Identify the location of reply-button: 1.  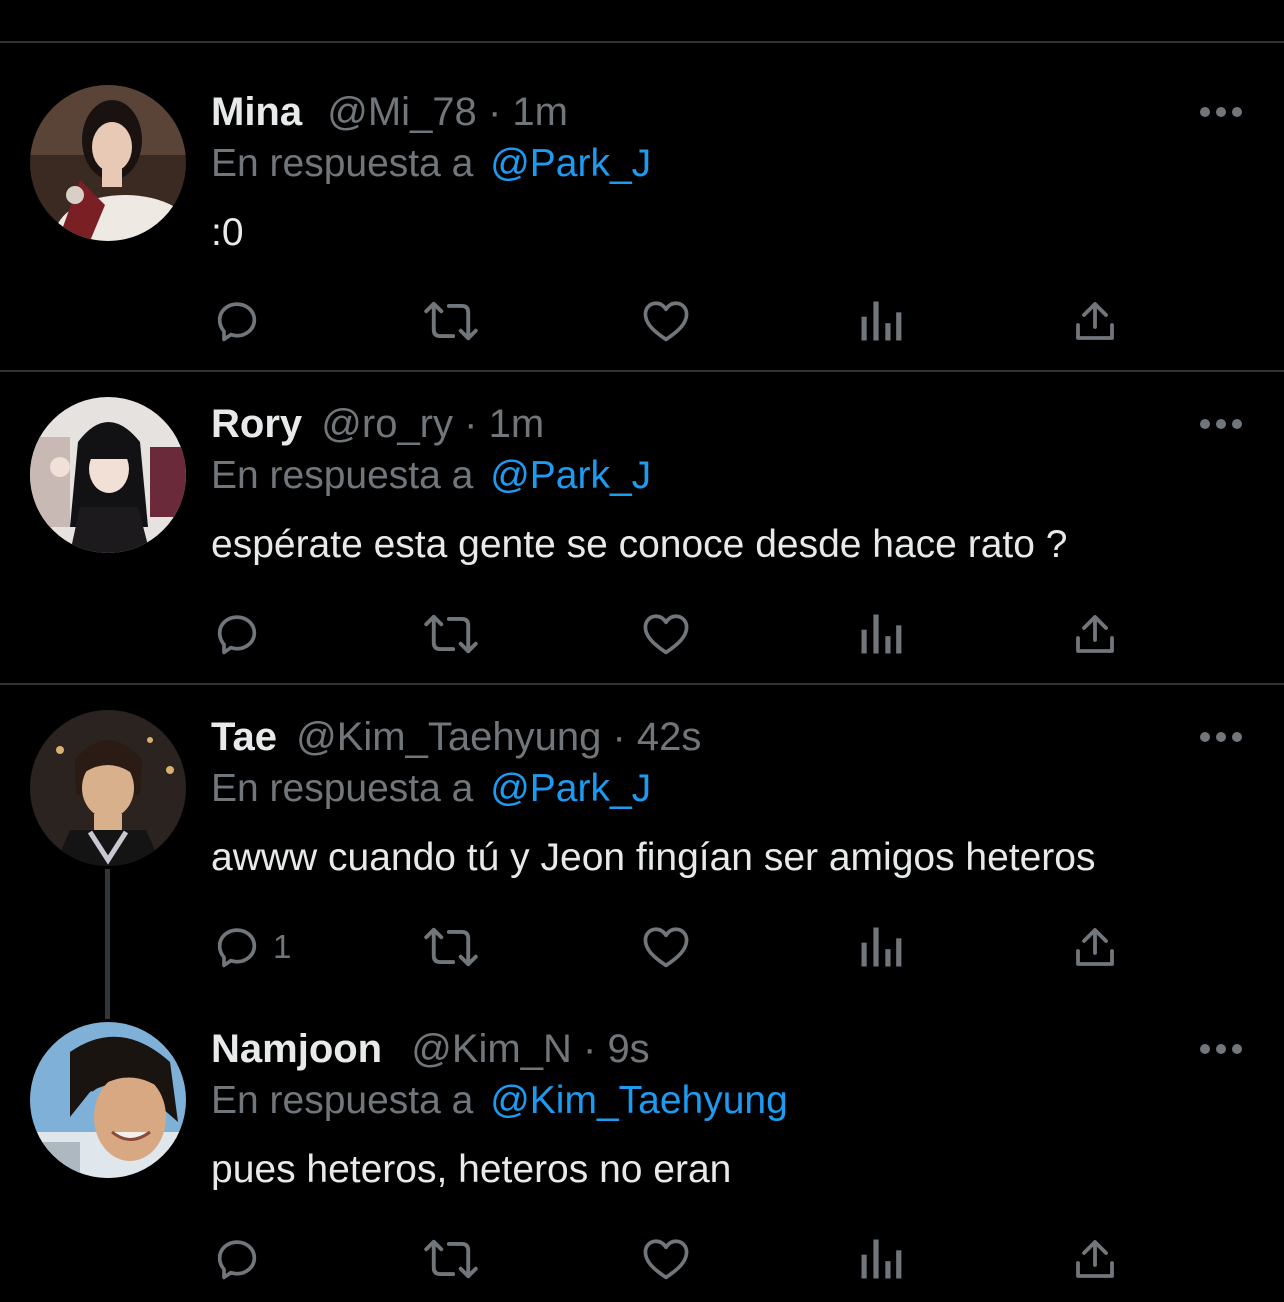
(251, 947).